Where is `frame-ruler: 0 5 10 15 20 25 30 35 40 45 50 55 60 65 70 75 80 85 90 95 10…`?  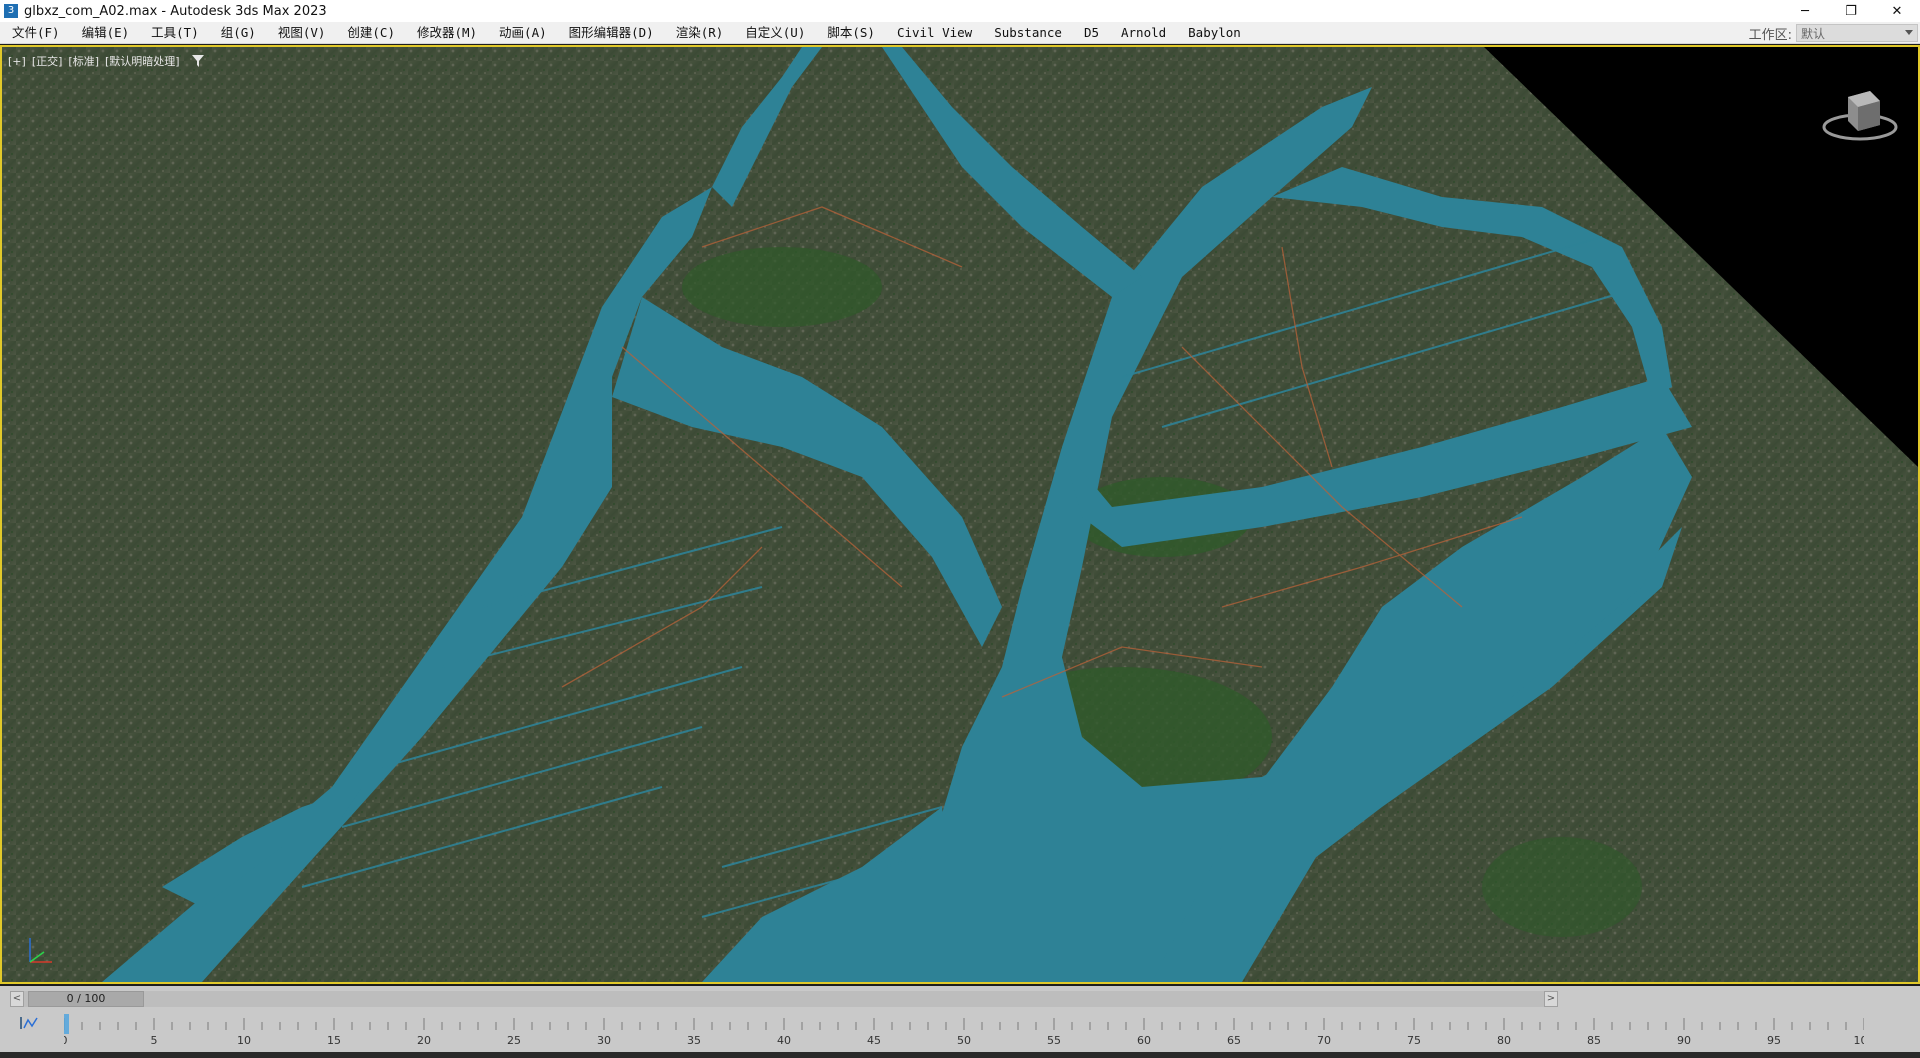
frame-ruler: 0 5 10 15 20 25 30 35 40 45 50 55 60 65 70 75 80 85 90 95 10… is located at coordinates (964, 1033).